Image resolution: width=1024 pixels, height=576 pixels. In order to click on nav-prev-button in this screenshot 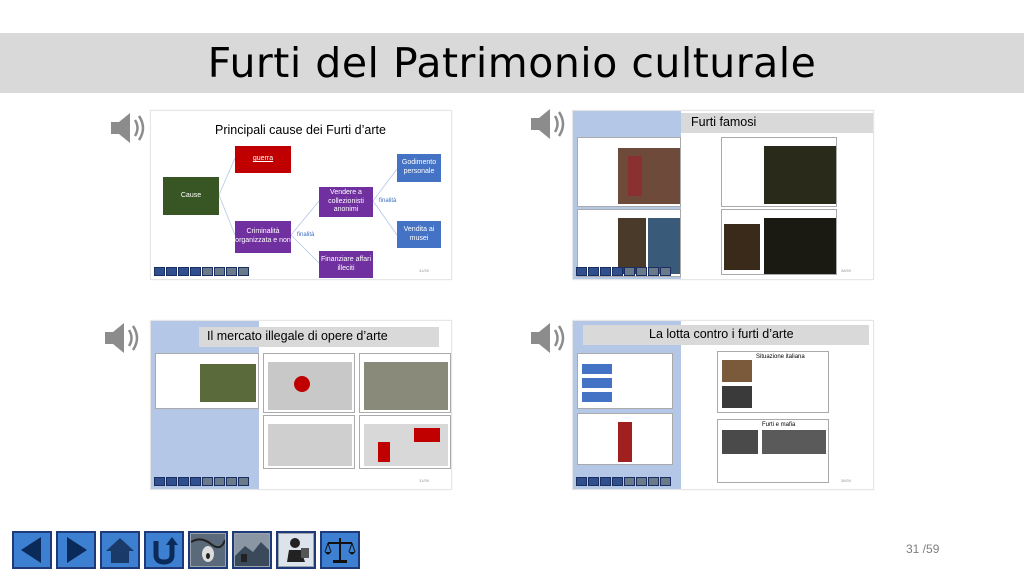, I will do `click(32, 550)`.